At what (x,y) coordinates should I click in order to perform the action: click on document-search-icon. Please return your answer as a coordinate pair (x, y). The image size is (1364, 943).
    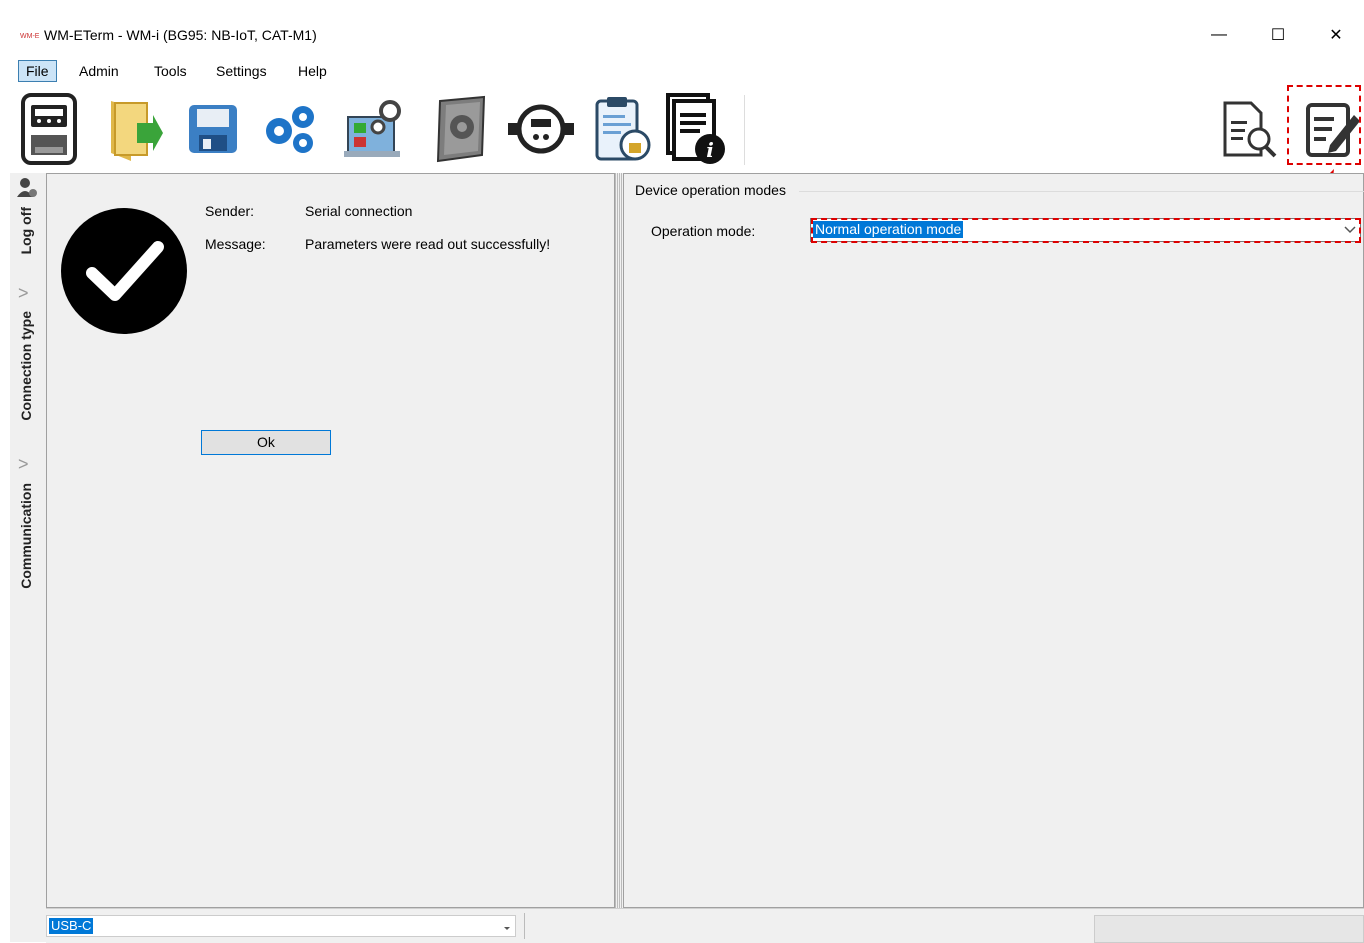
    Looking at the image, I should click on (1247, 129).